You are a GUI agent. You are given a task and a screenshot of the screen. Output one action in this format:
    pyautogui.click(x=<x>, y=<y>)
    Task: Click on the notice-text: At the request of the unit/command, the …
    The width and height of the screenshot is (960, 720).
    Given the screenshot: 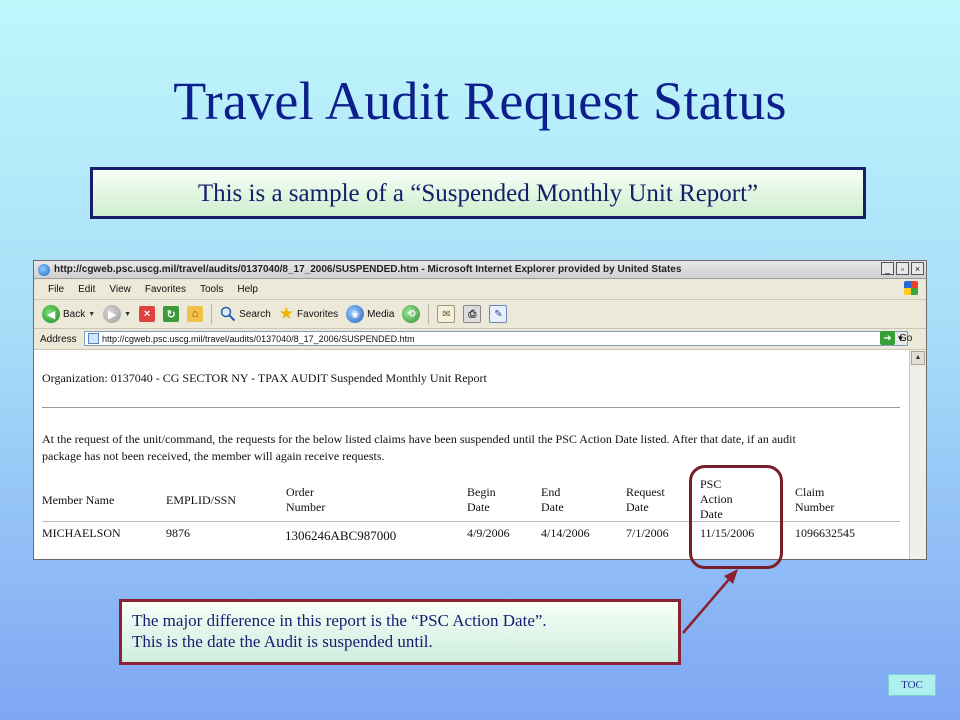 What is the action you would take?
    pyautogui.click(x=467, y=448)
    